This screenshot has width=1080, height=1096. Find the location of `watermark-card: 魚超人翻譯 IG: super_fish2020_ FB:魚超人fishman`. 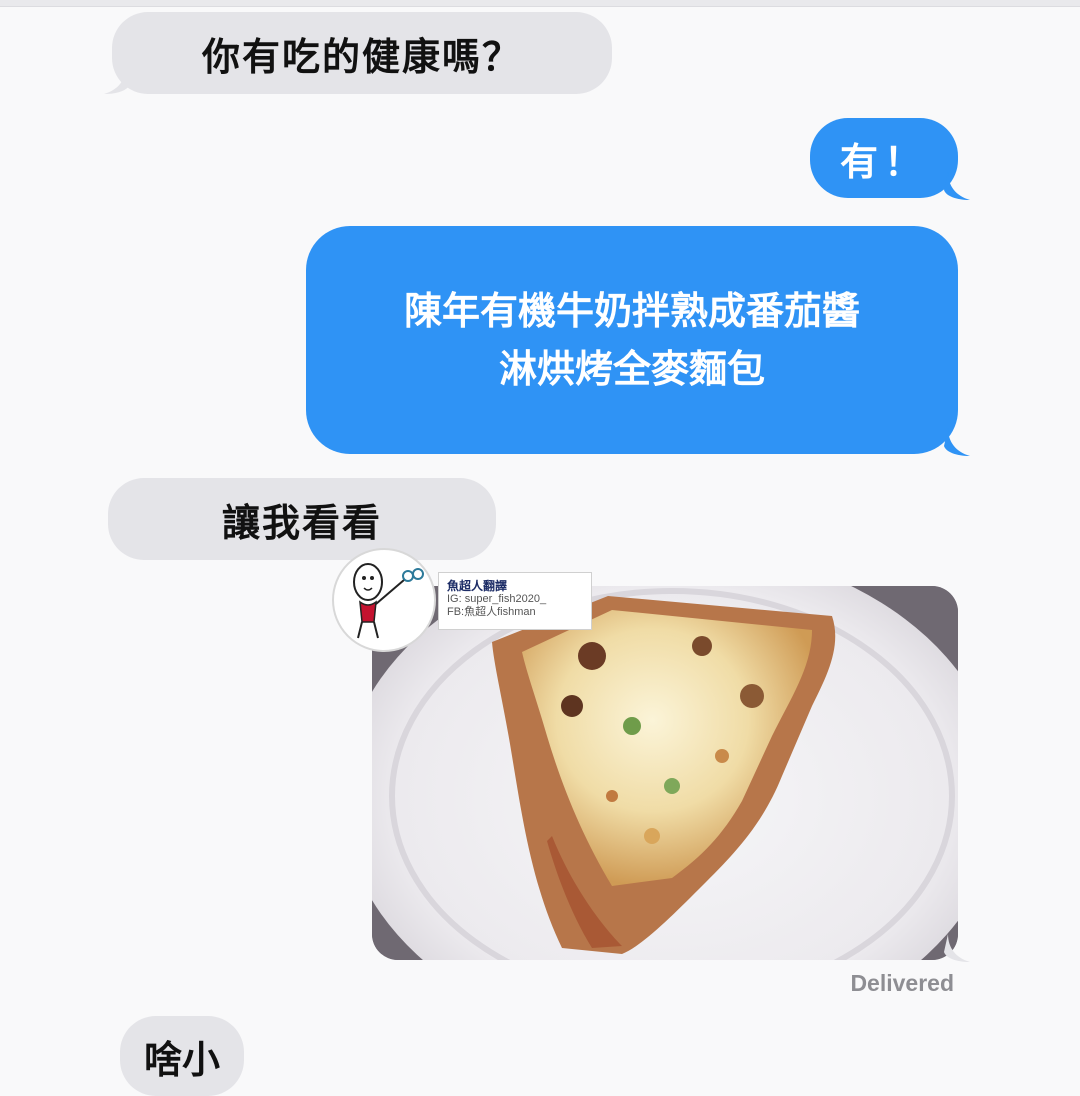

watermark-card: 魚超人翻譯 IG: super_fish2020_ FB:魚超人fishman is located at coordinates (515, 601).